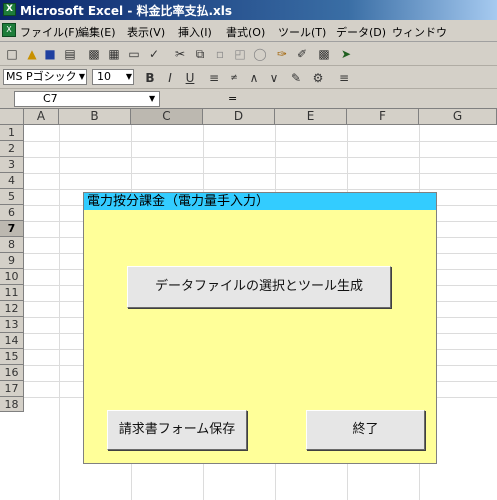 The width and height of the screenshot is (497, 500). What do you see at coordinates (32, 54) in the screenshot?
I see `open-icon: ▲` at bounding box center [32, 54].